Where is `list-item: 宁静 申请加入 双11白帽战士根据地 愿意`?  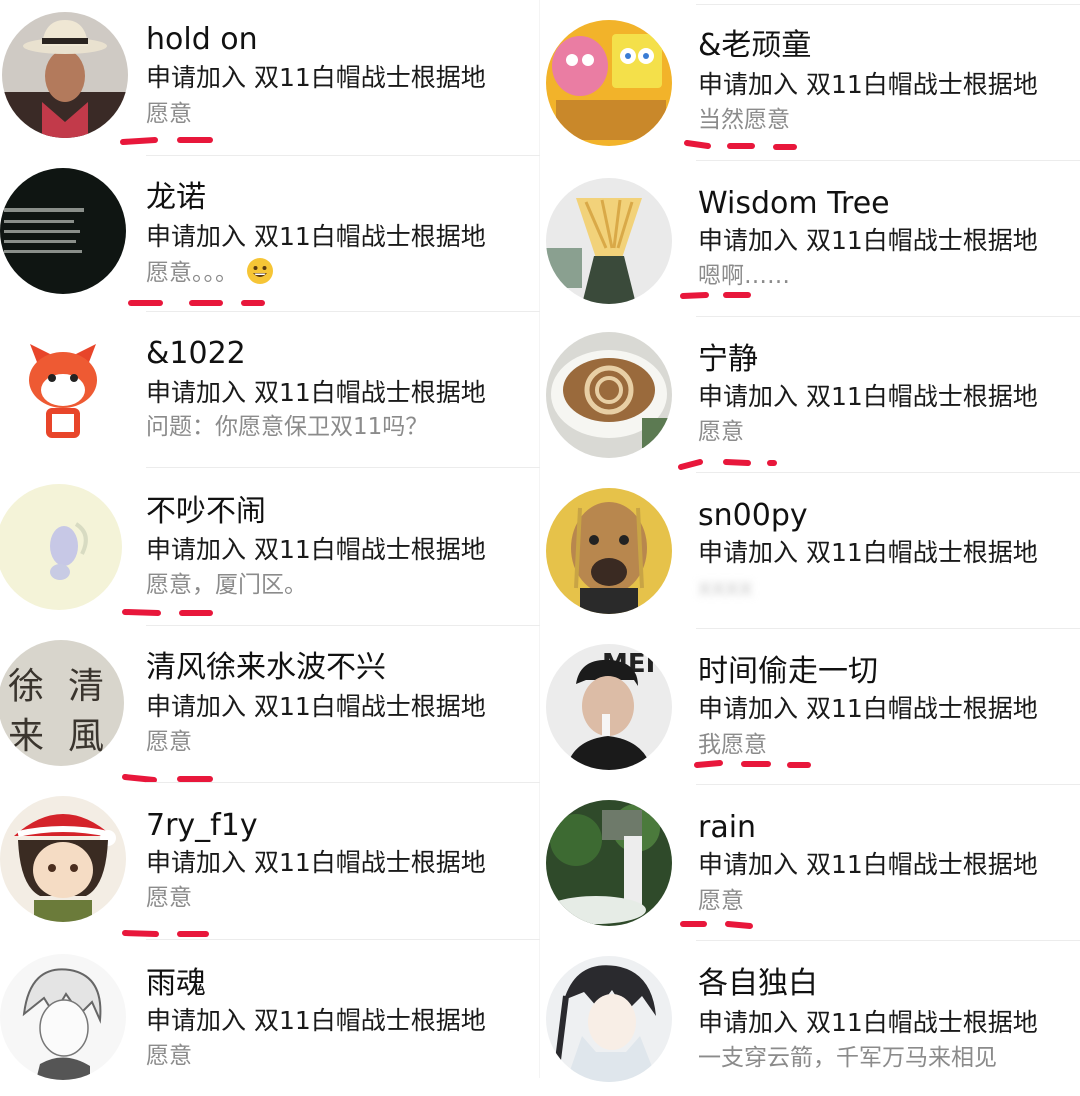 list-item: 宁静 申请加入 双11白帽战士根据地 愿意 is located at coordinates (810, 394).